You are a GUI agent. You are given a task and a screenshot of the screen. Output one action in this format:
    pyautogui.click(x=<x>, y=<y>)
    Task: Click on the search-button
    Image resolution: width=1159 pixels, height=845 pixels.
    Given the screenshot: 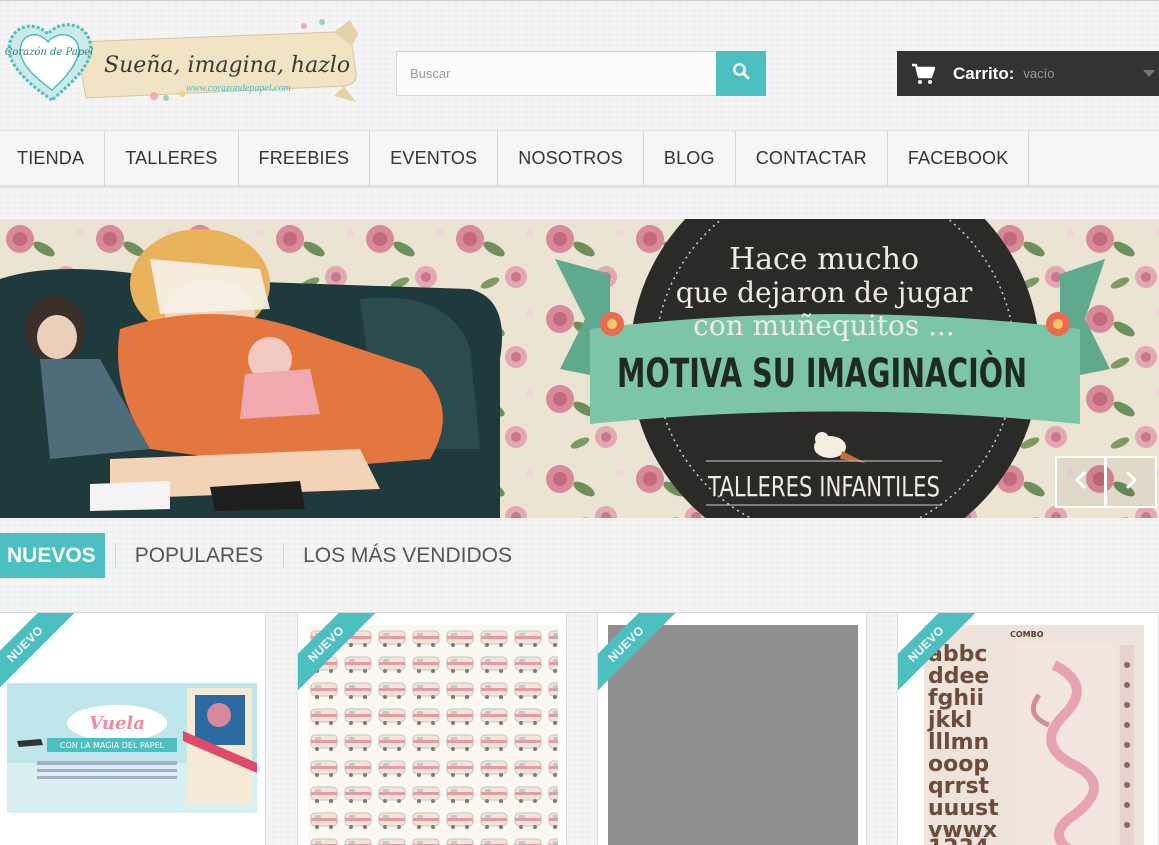 What is the action you would take?
    pyautogui.click(x=741, y=73)
    